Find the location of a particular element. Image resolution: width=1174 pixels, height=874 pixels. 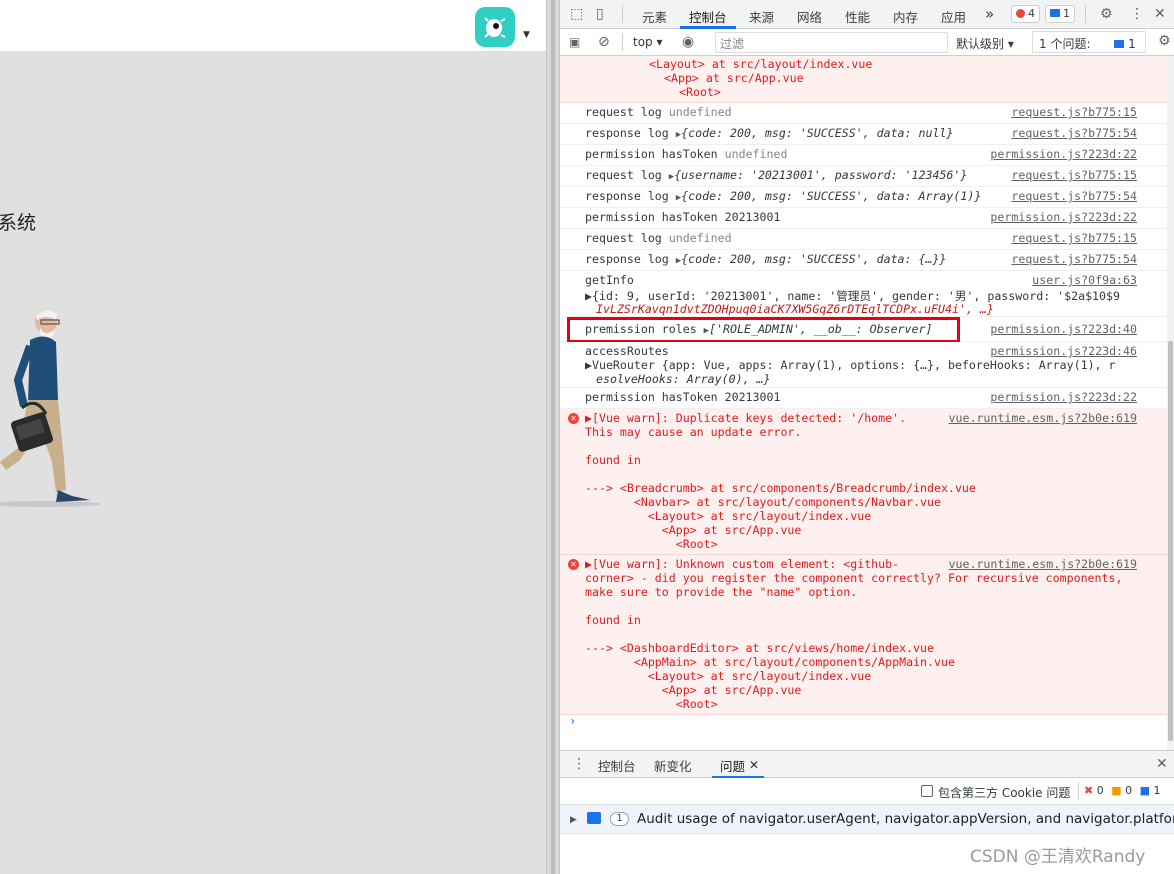

pane-splitter is located at coordinates (553, 437).